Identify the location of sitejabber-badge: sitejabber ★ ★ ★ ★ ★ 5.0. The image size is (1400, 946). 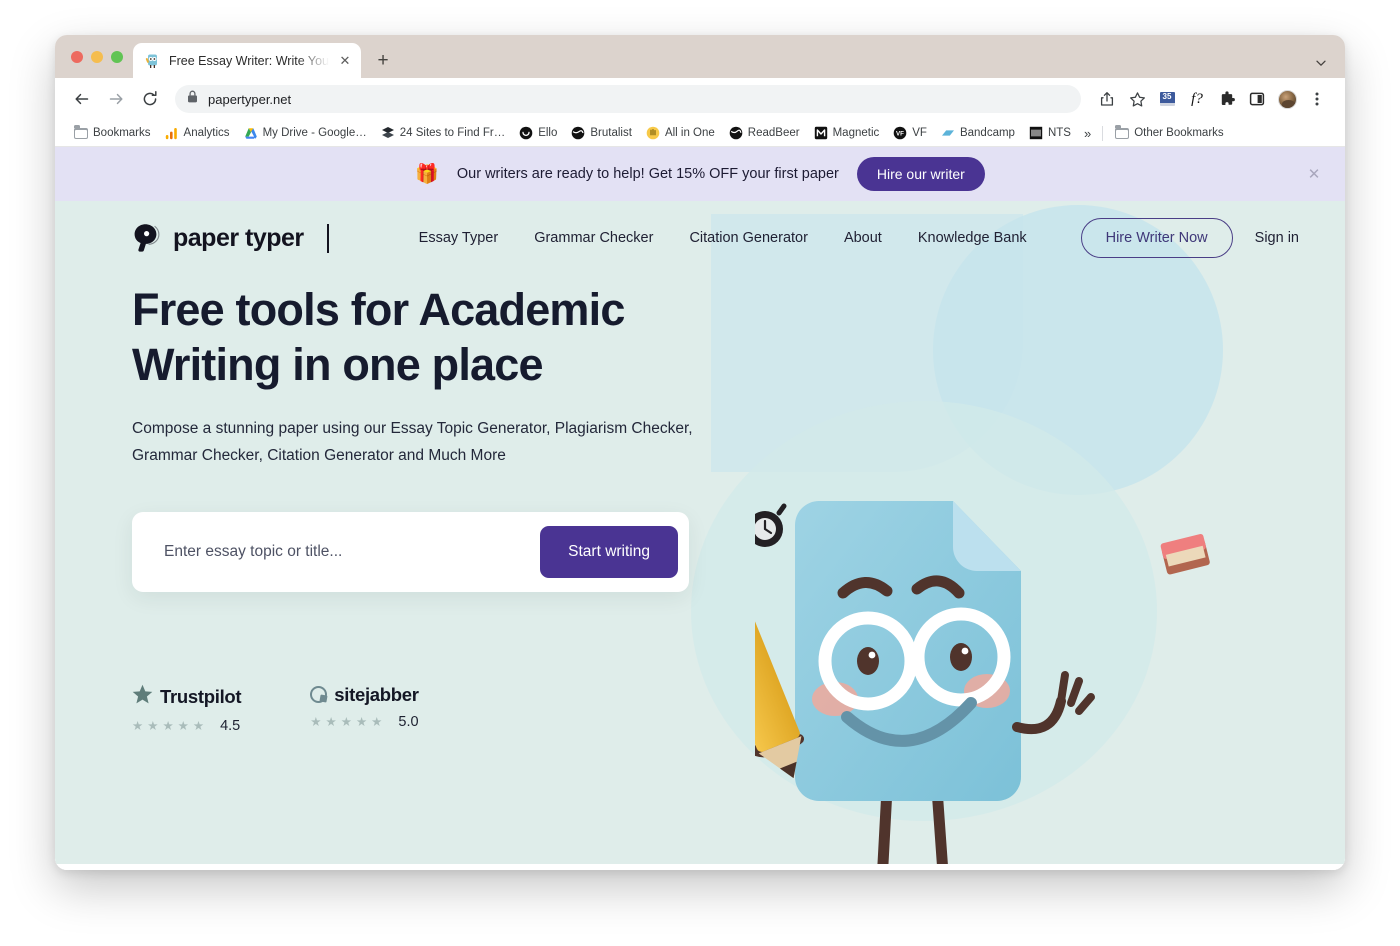
(364, 706).